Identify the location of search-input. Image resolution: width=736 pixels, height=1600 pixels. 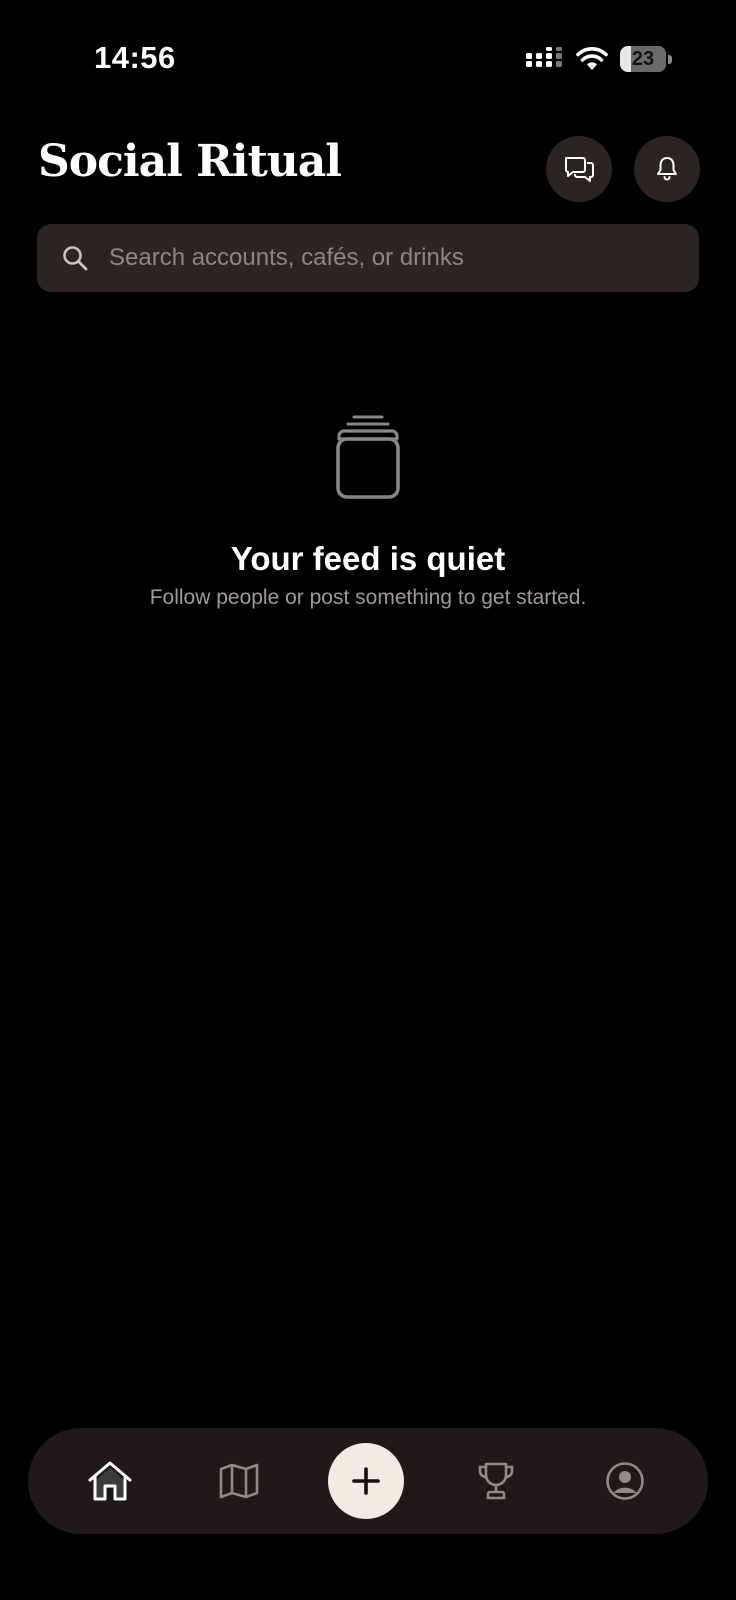
(363, 258).